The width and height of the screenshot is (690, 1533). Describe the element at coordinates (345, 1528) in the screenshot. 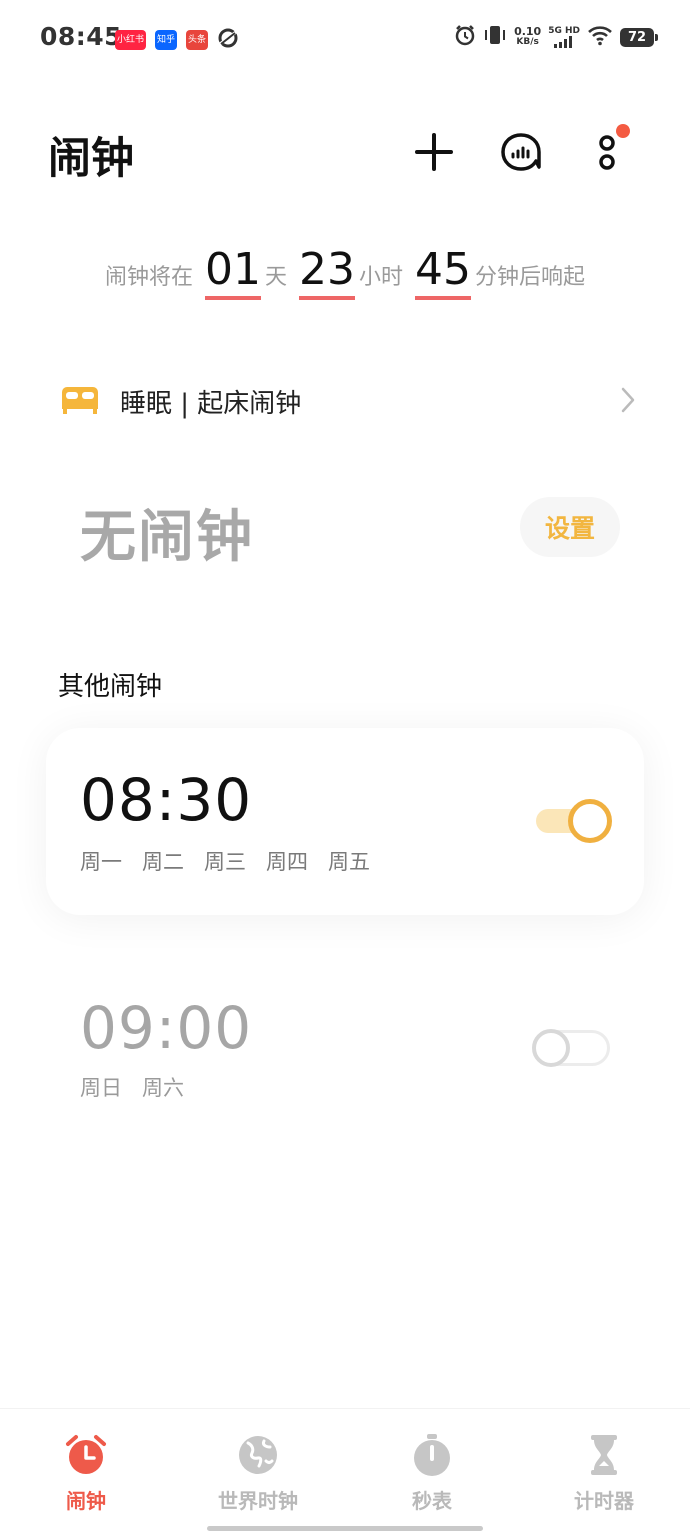

I see `home-indicator` at that location.